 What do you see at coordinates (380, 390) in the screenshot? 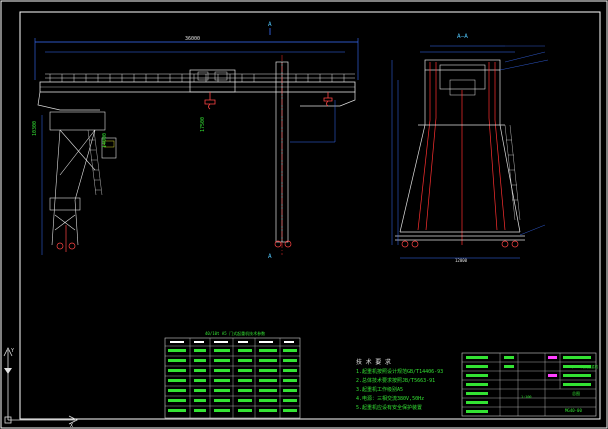
I see `note-line-3: 3.起重机工作级别A5` at bounding box center [380, 390].